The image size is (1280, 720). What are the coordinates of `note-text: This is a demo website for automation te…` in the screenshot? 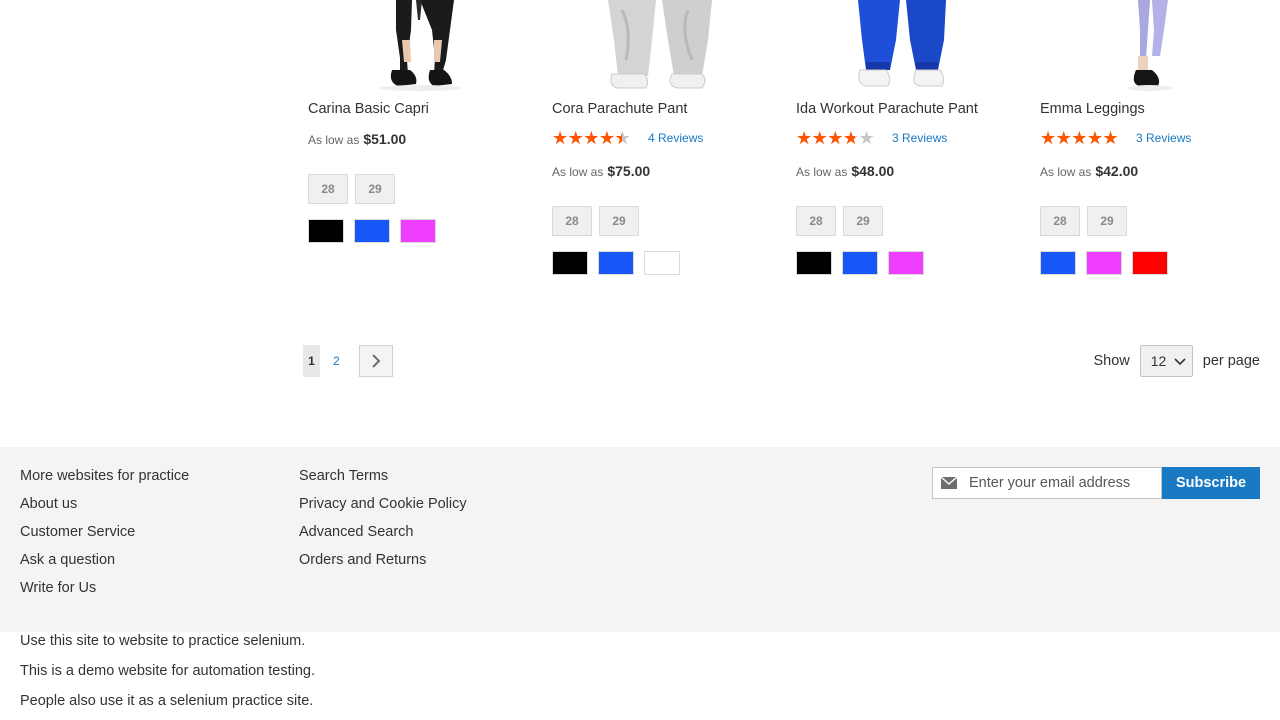 It's located at (167, 671).